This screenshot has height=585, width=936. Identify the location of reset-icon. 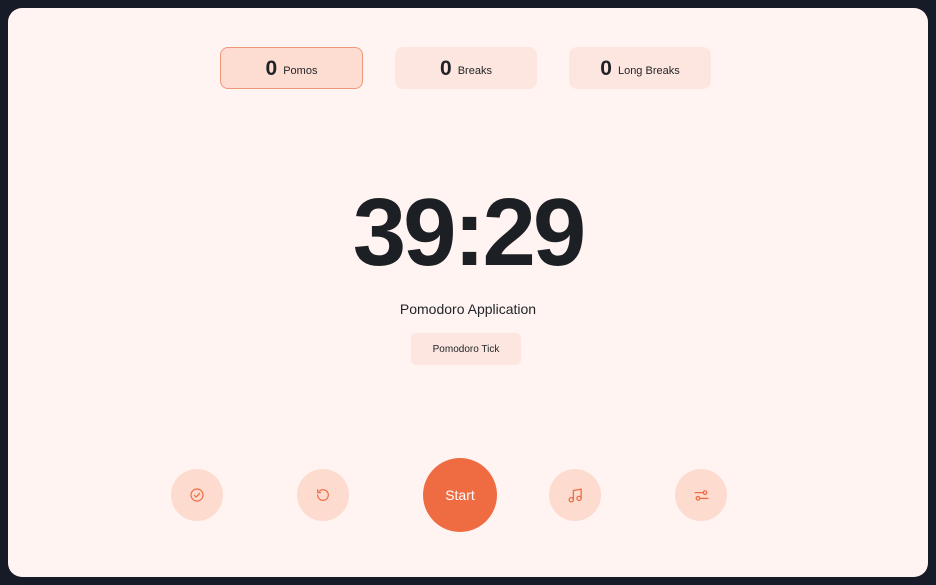
(323, 495).